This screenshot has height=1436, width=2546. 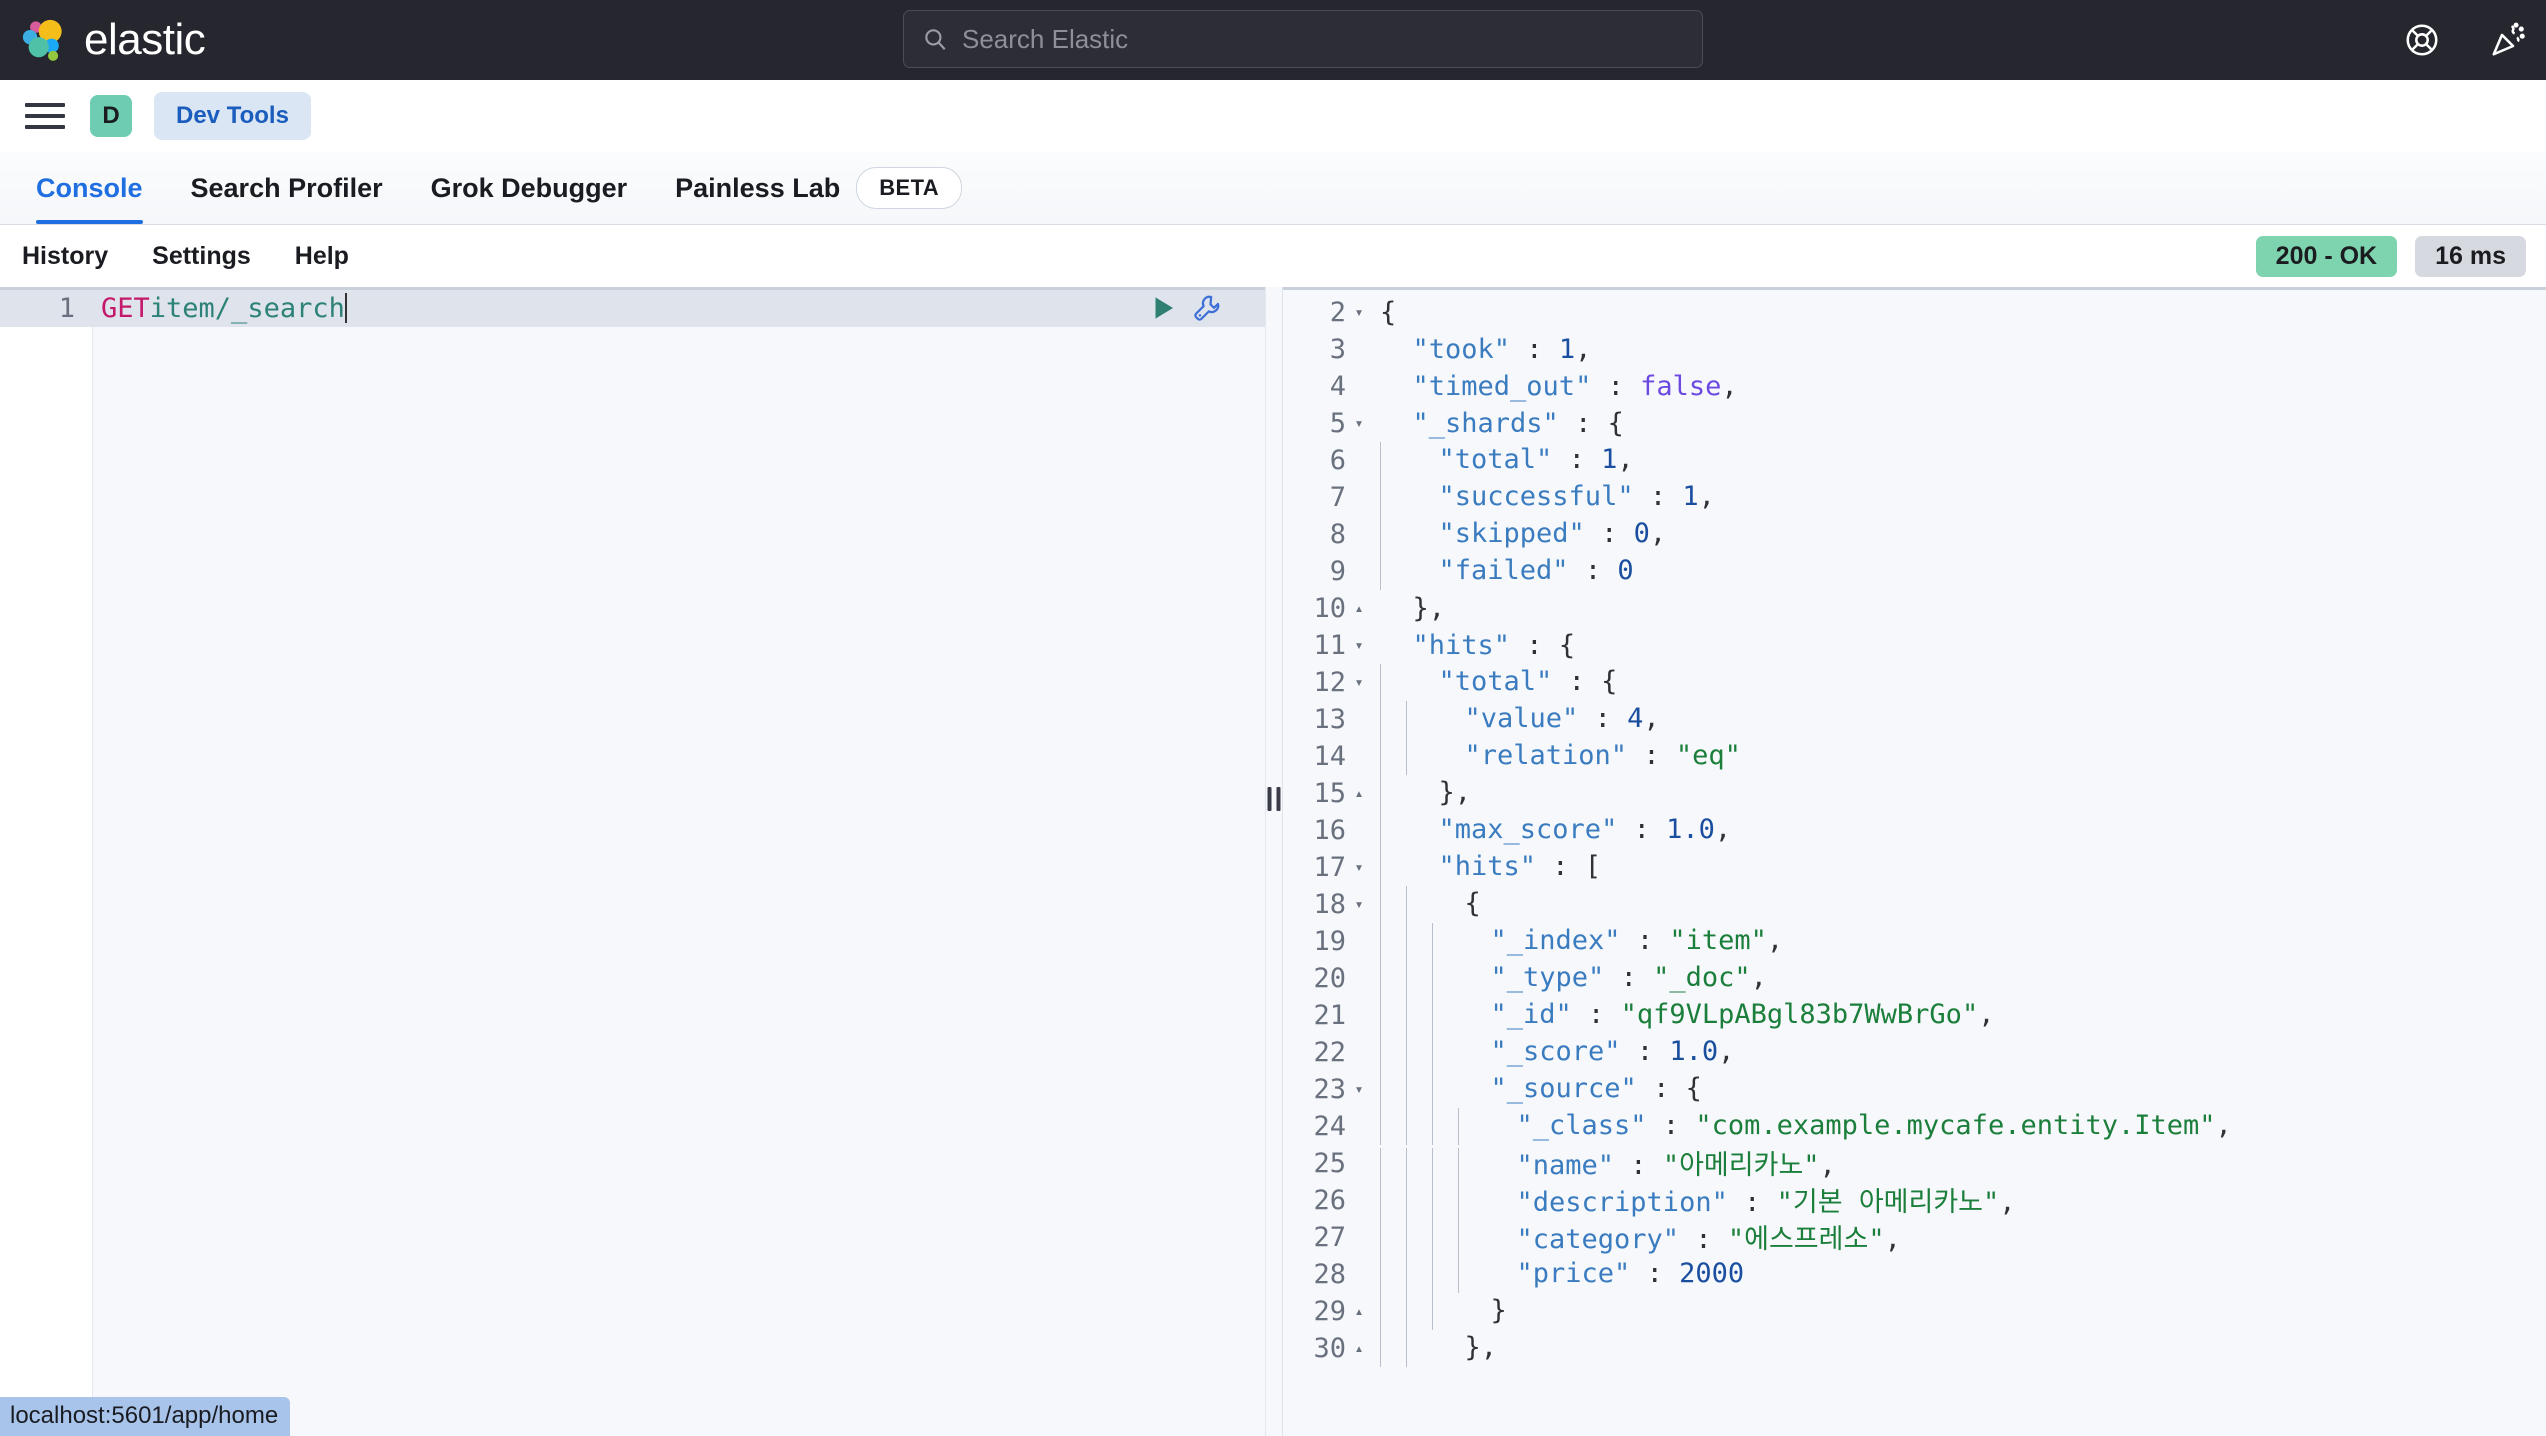 What do you see at coordinates (287, 188) in the screenshot?
I see `tab-search-profiler: Search Profiler` at bounding box center [287, 188].